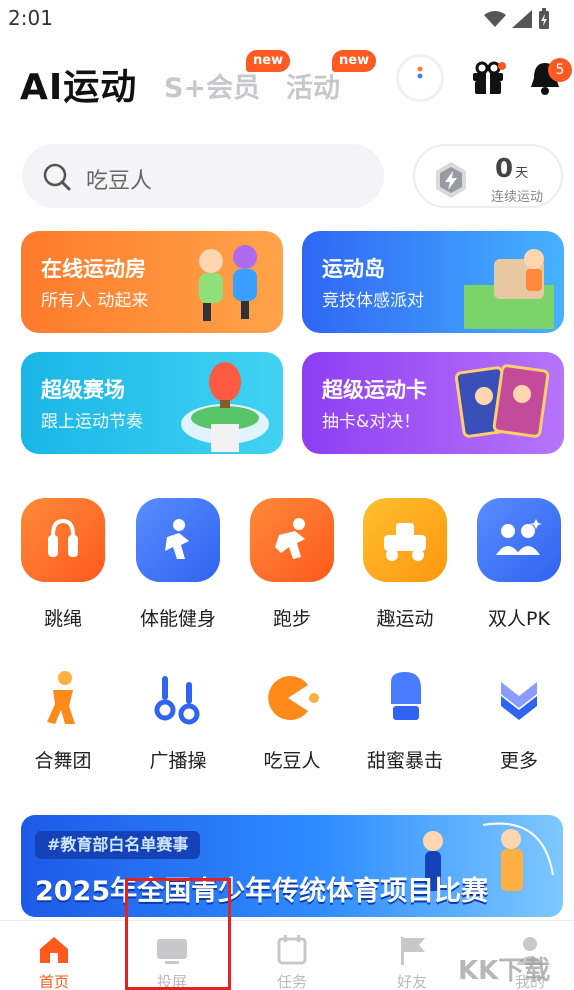 Image resolution: width=574 pixels, height=990 pixels. I want to click on running-icon, so click(292, 540).